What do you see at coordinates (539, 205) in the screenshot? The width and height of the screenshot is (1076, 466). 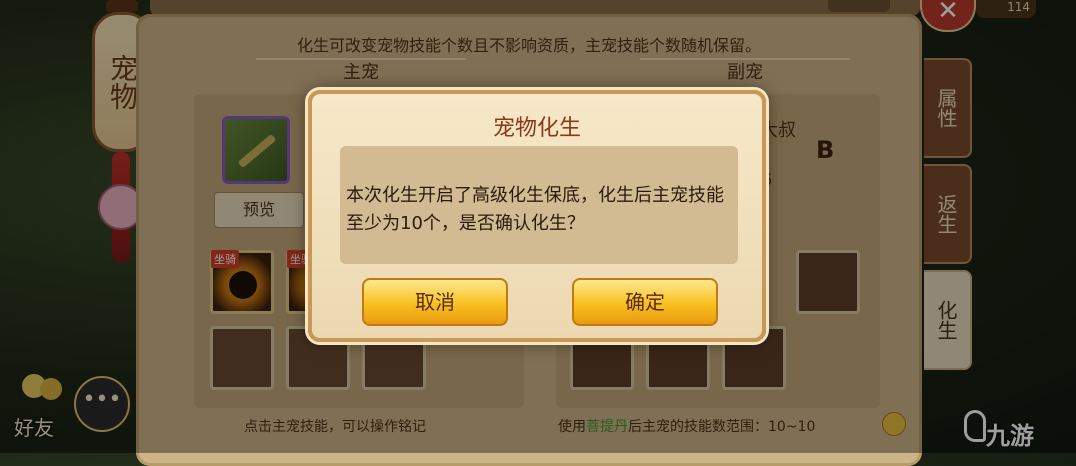 I see `dialog-message: 本次化生开启了高级化生保底，化生后主宠技能至少为10个，是否确认化生？` at bounding box center [539, 205].